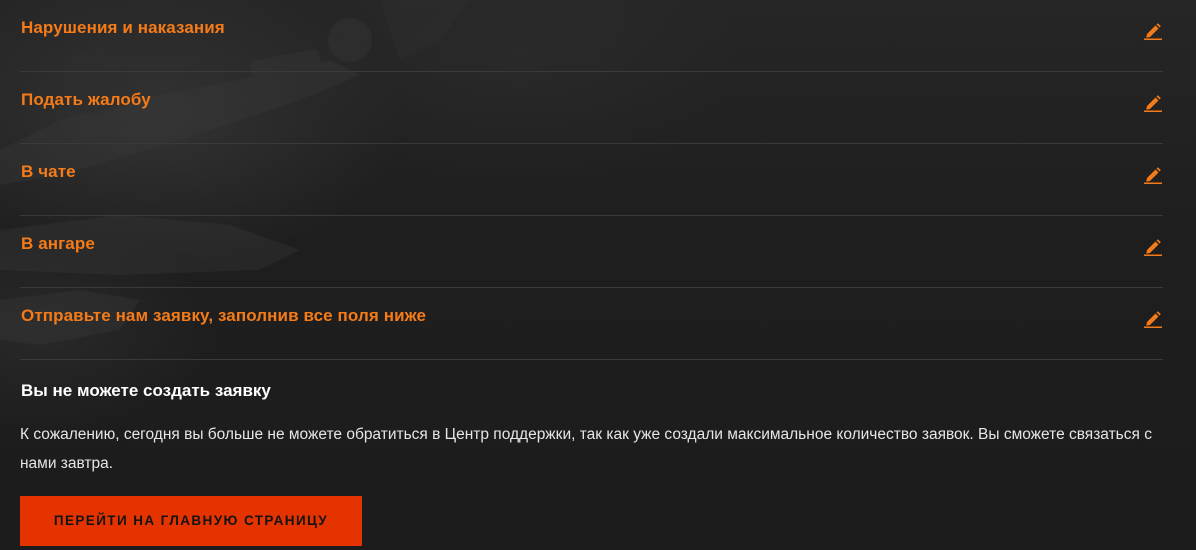 The image size is (1196, 550). I want to click on step-in-chat: В чате, so click(591, 180).